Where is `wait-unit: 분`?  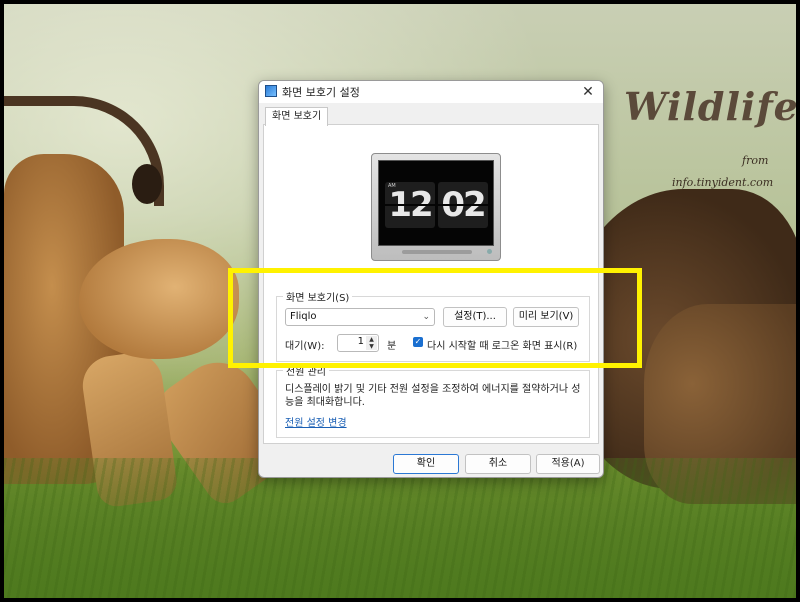
wait-unit: 분 is located at coordinates (392, 346).